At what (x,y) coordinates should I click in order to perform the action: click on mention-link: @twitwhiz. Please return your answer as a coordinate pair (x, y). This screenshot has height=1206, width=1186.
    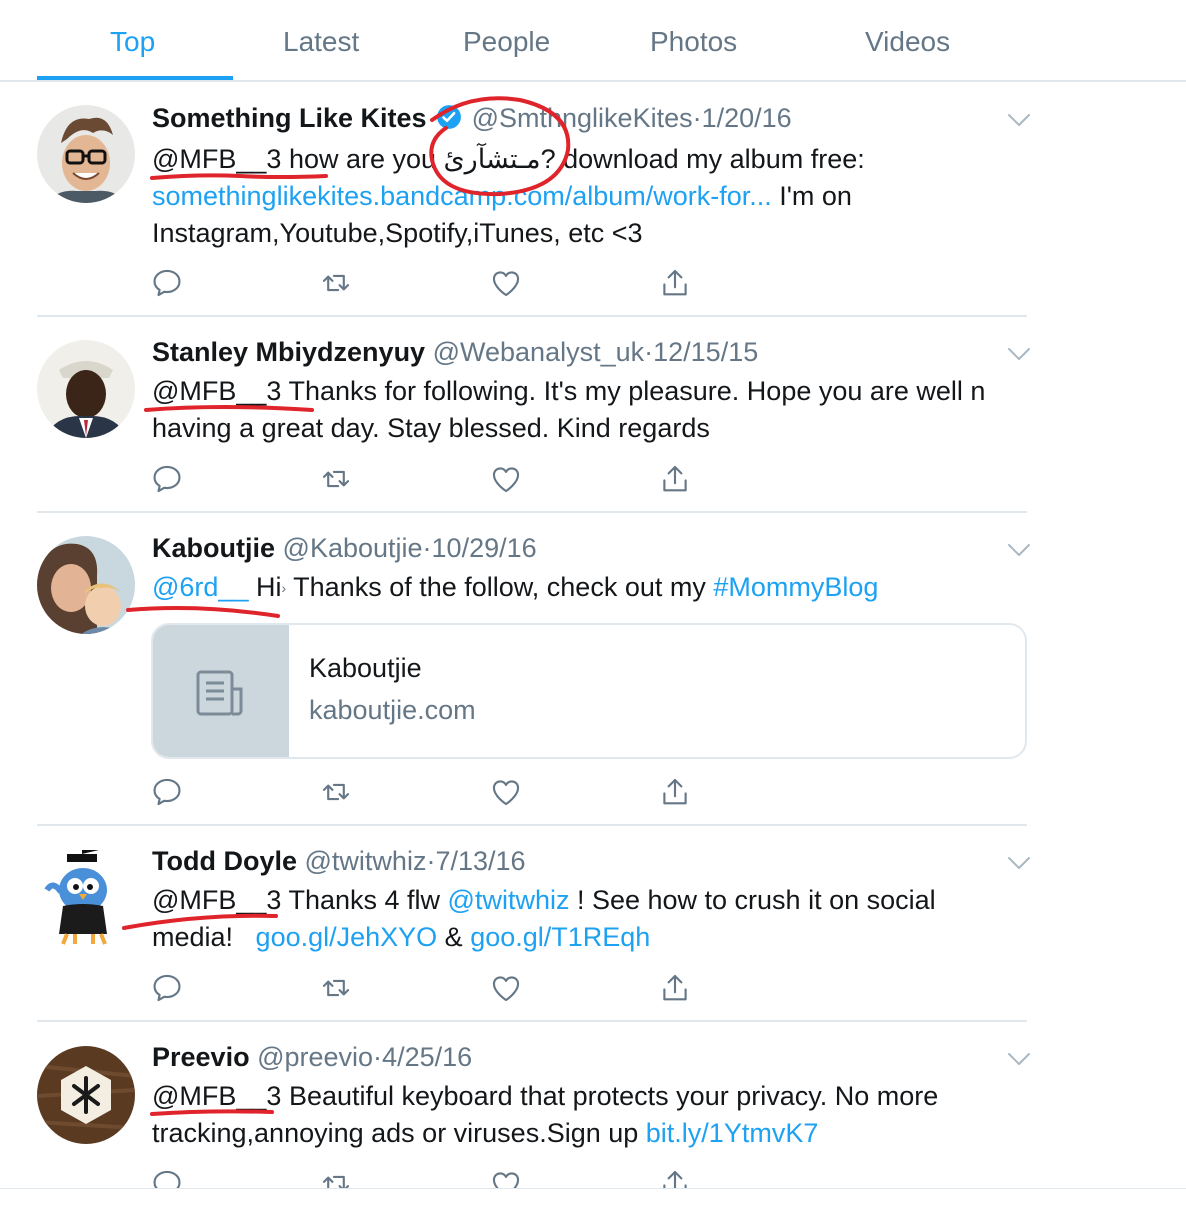
    Looking at the image, I should click on (509, 900).